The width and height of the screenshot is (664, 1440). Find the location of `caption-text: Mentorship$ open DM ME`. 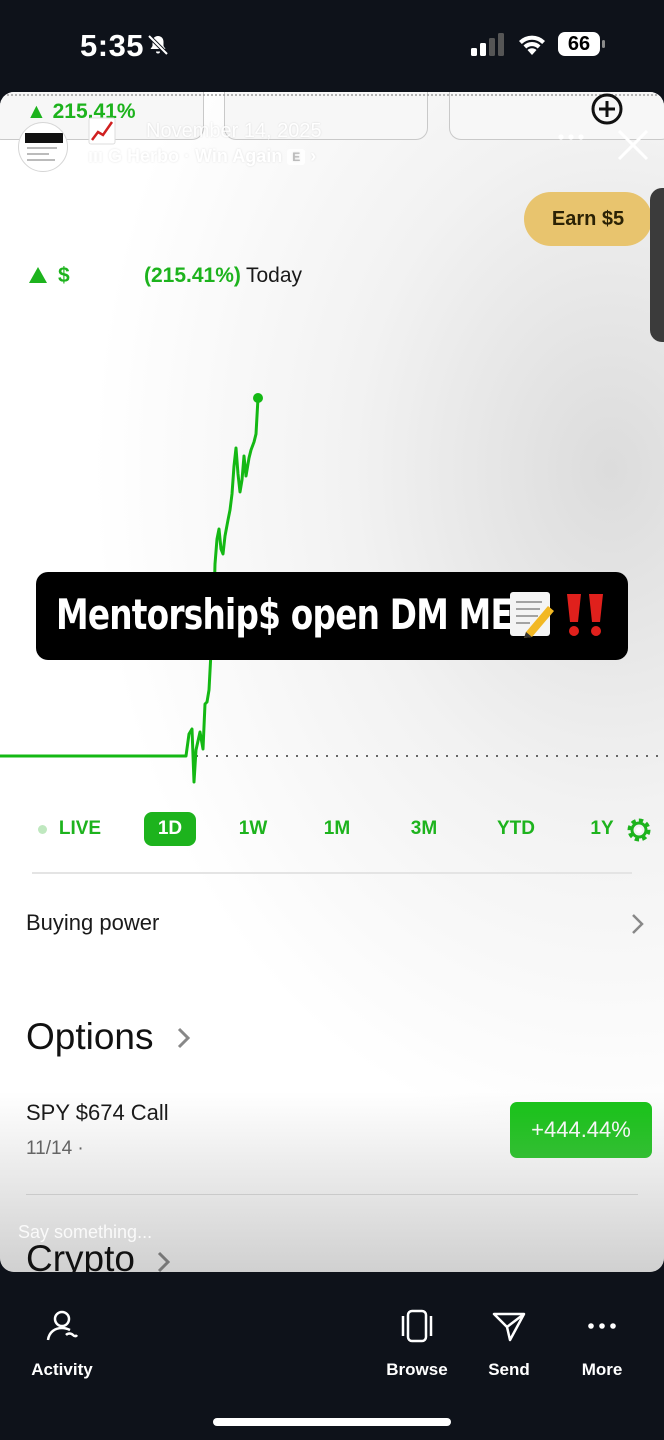

caption-text: Mentorship$ open DM ME is located at coordinates (284, 614).